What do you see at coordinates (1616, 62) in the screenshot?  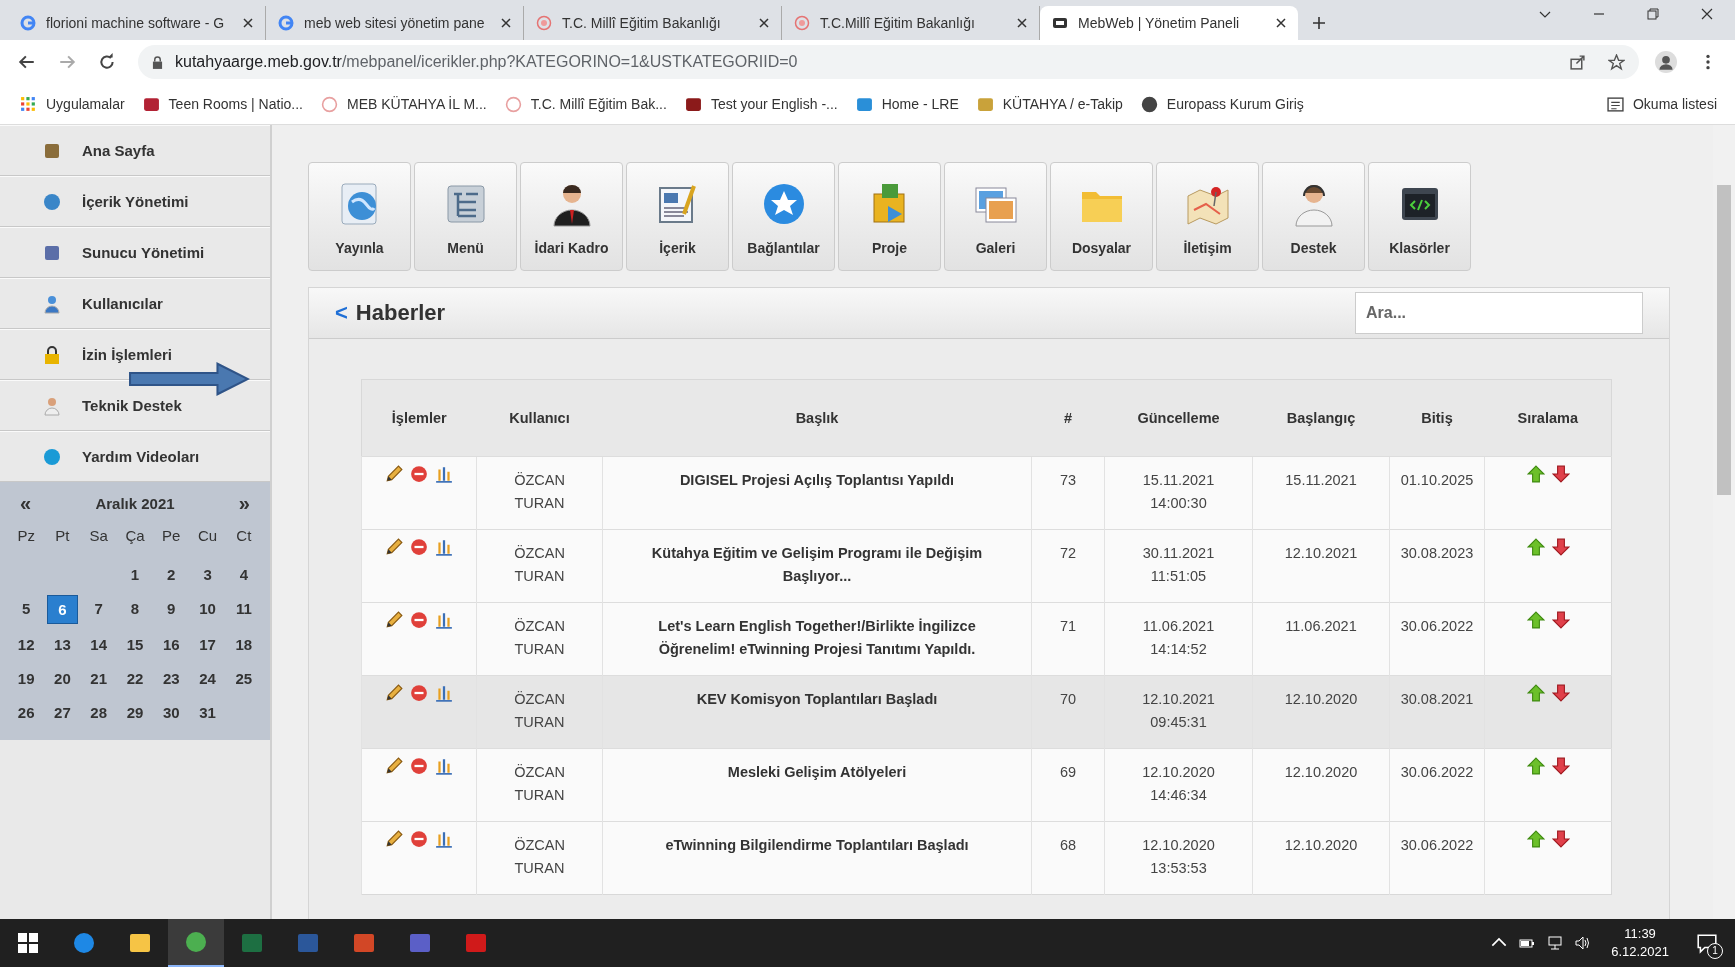 I see `star-icon` at bounding box center [1616, 62].